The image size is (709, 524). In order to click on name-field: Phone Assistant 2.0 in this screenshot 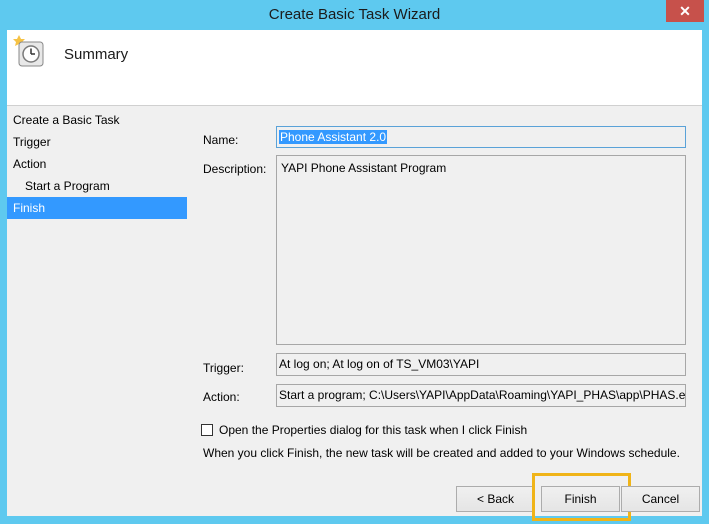, I will do `click(481, 137)`.